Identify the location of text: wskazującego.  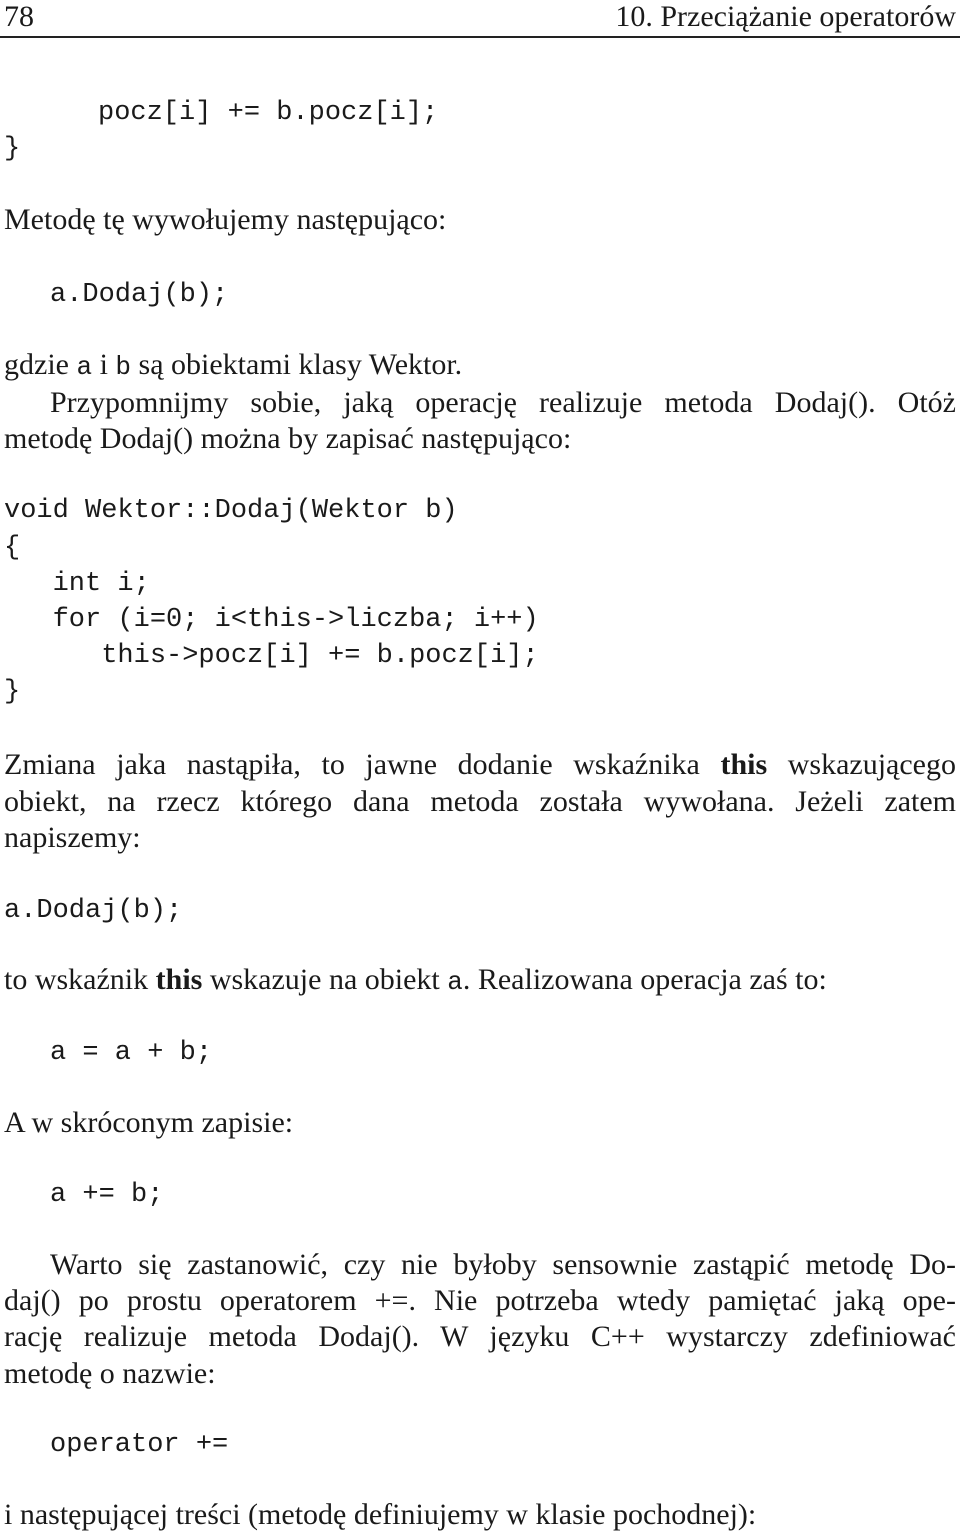
(861, 764).